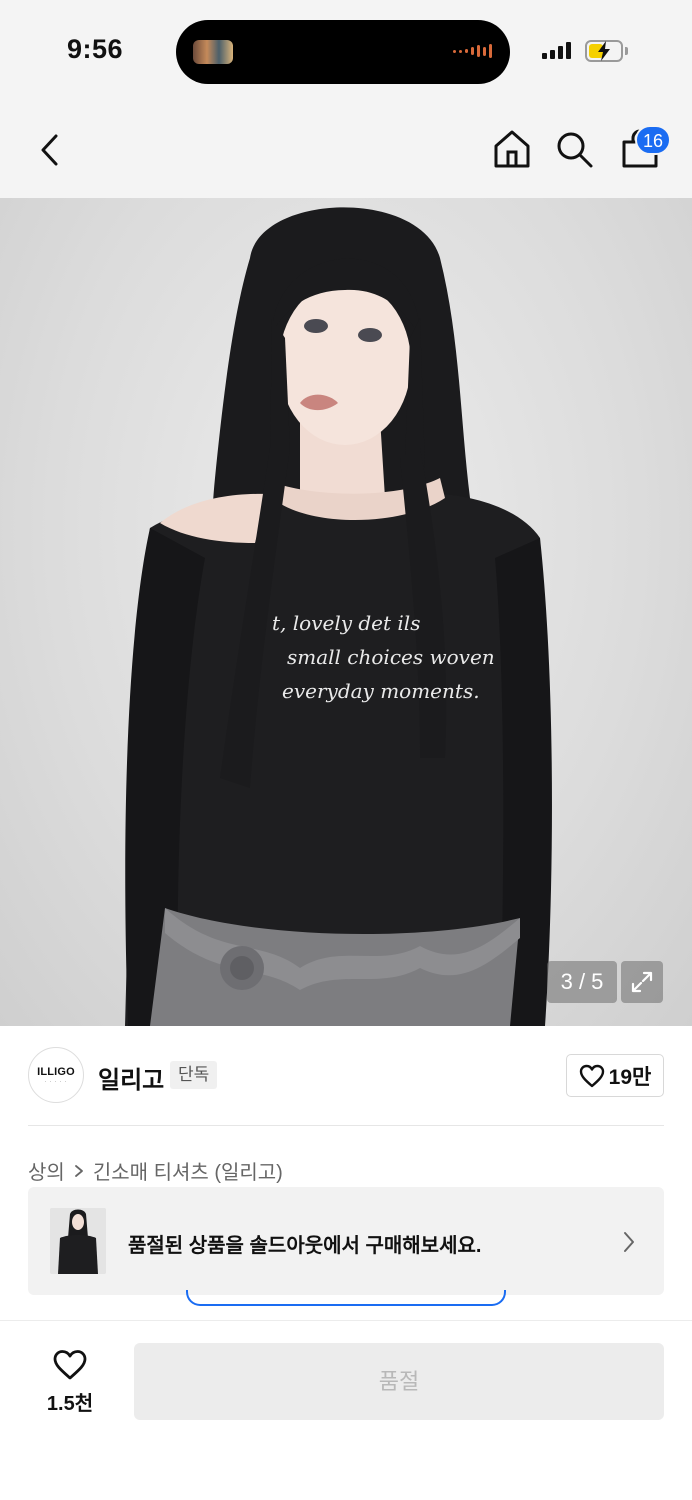  Describe the element at coordinates (346, 623) in the screenshot. I see `shirt-print-line: t, lovely det ils` at that location.